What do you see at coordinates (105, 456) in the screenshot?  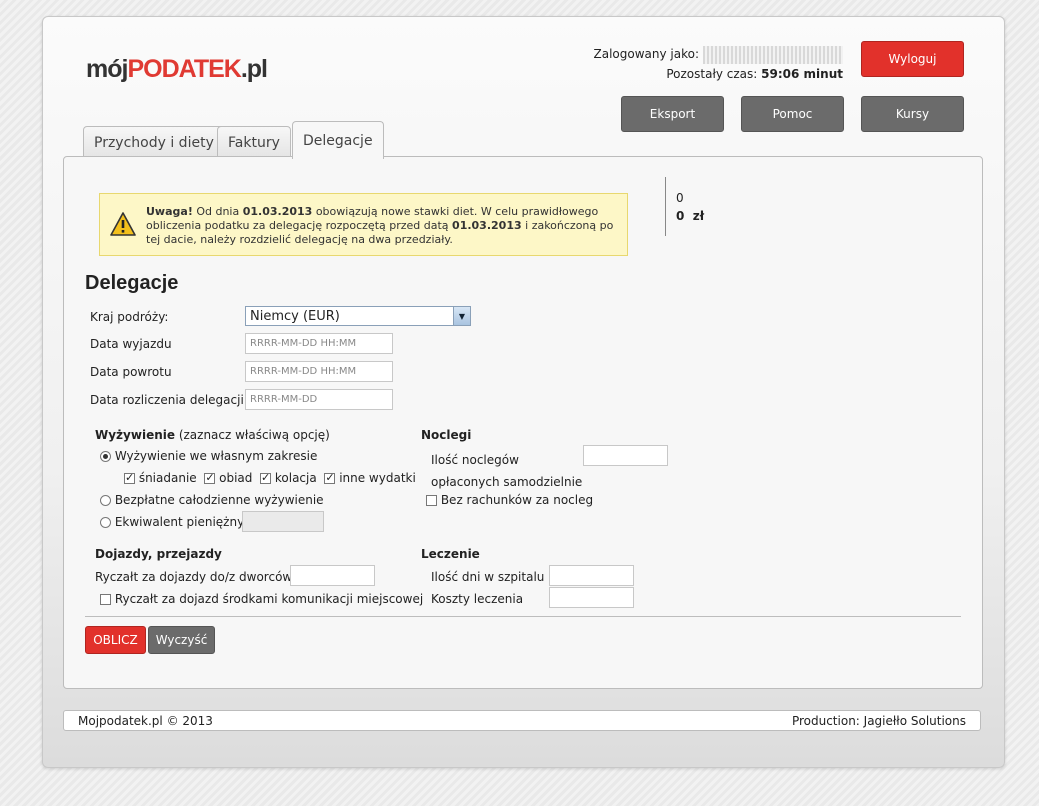 I see `meals-own-radio` at bounding box center [105, 456].